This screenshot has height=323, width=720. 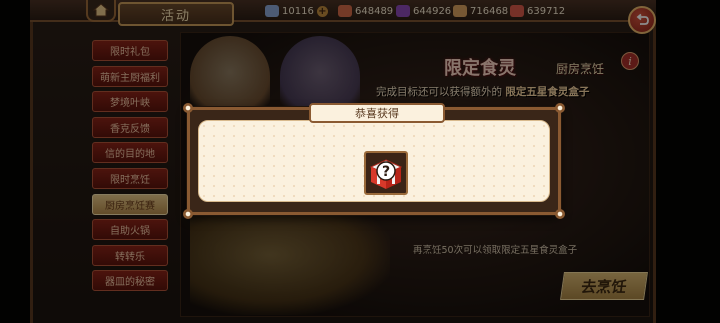 What do you see at coordinates (377, 113) in the screenshot?
I see `reward-dialog-title: 恭喜获得` at bounding box center [377, 113].